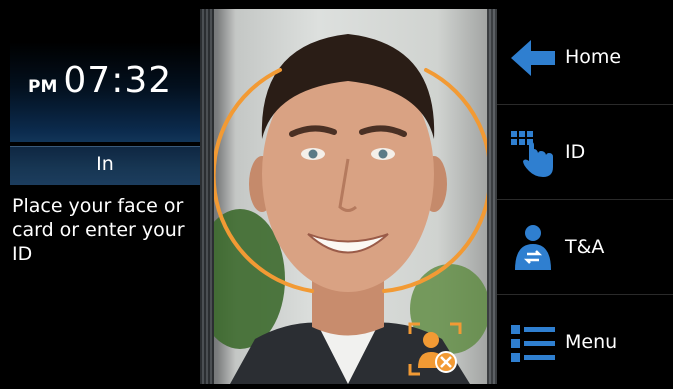 The image size is (673, 389). I want to click on camera-frame-edge-right, so click(492, 196).